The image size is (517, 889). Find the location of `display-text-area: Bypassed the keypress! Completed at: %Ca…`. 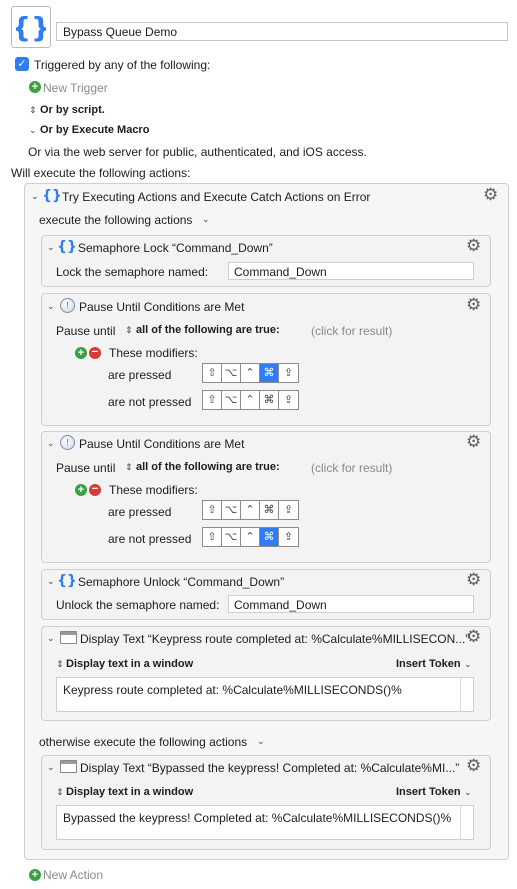

display-text-area: Bypassed the keypress! Completed at: %Ca… is located at coordinates (265, 822).